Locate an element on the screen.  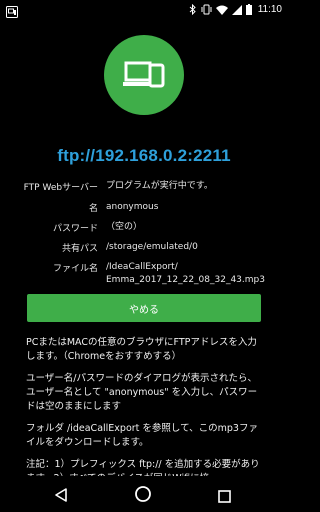
stop-button: やめる is located at coordinates (144, 308).